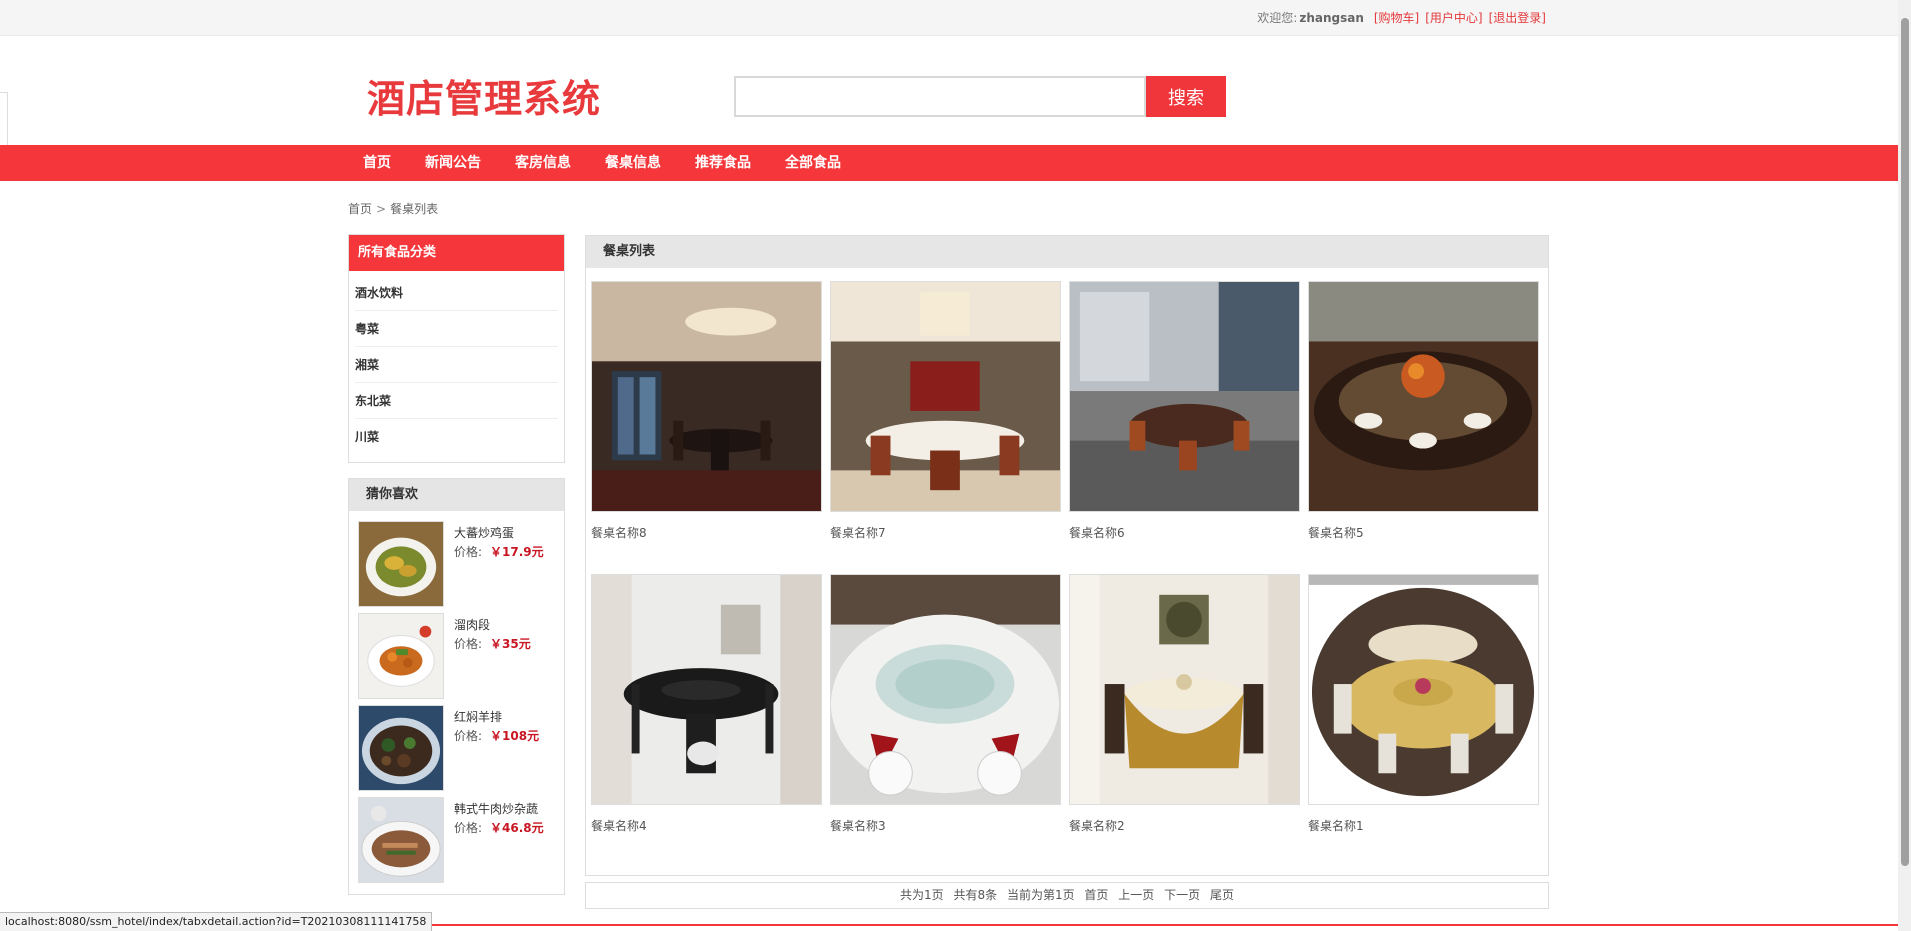 This screenshot has height=931, width=1911. What do you see at coordinates (510, 644) in the screenshot?
I see `food-price: ￥35元` at bounding box center [510, 644].